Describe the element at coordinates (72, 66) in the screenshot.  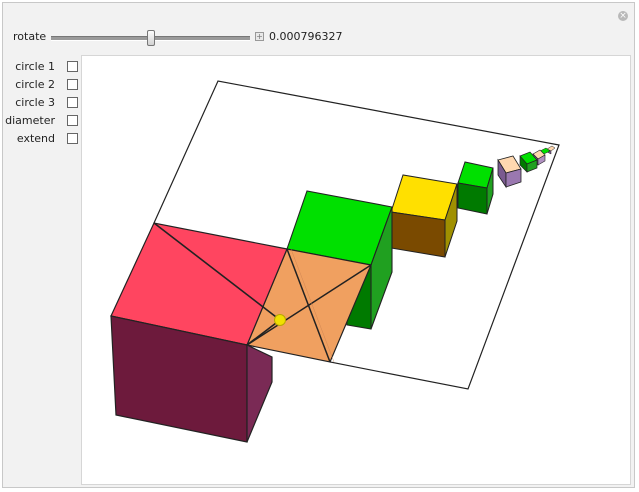
I see `circle-1-checkbox` at that location.